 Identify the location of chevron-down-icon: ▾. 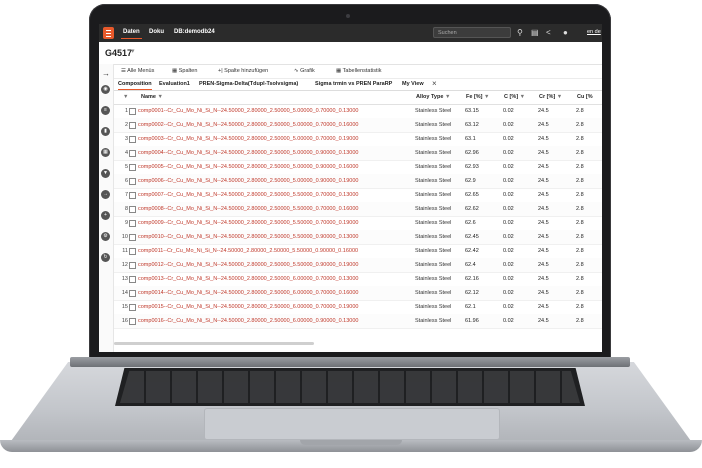
(133, 51).